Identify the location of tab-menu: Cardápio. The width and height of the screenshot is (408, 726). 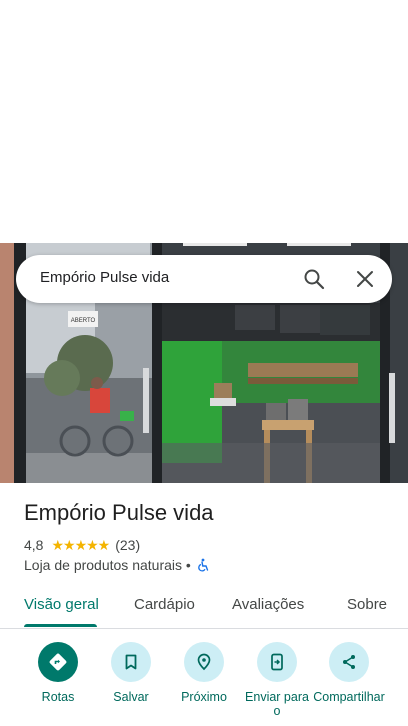
(164, 604).